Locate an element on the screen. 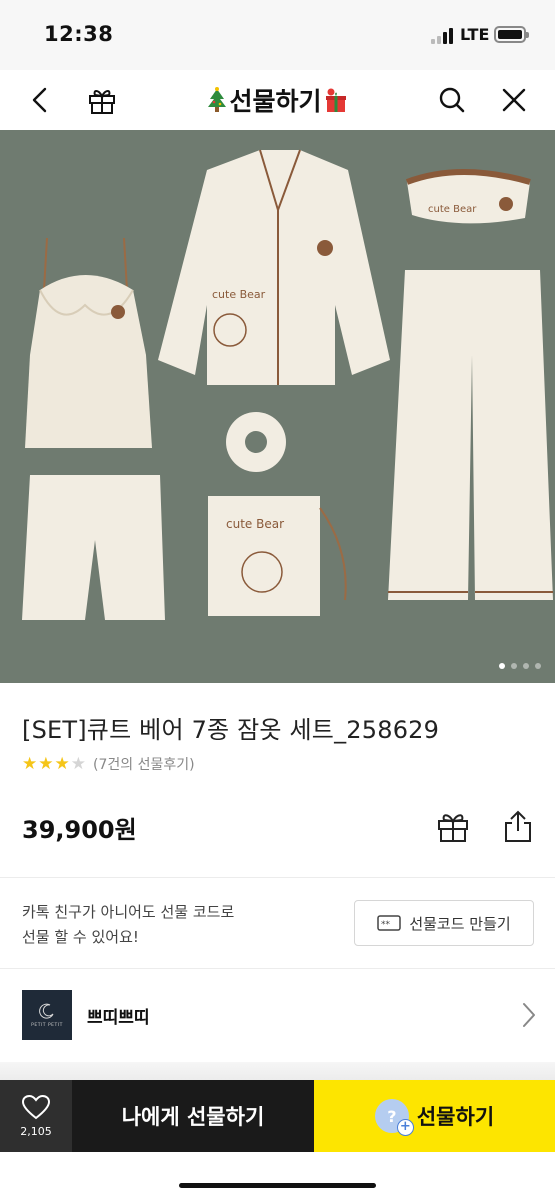  share-button is located at coordinates (518, 826).